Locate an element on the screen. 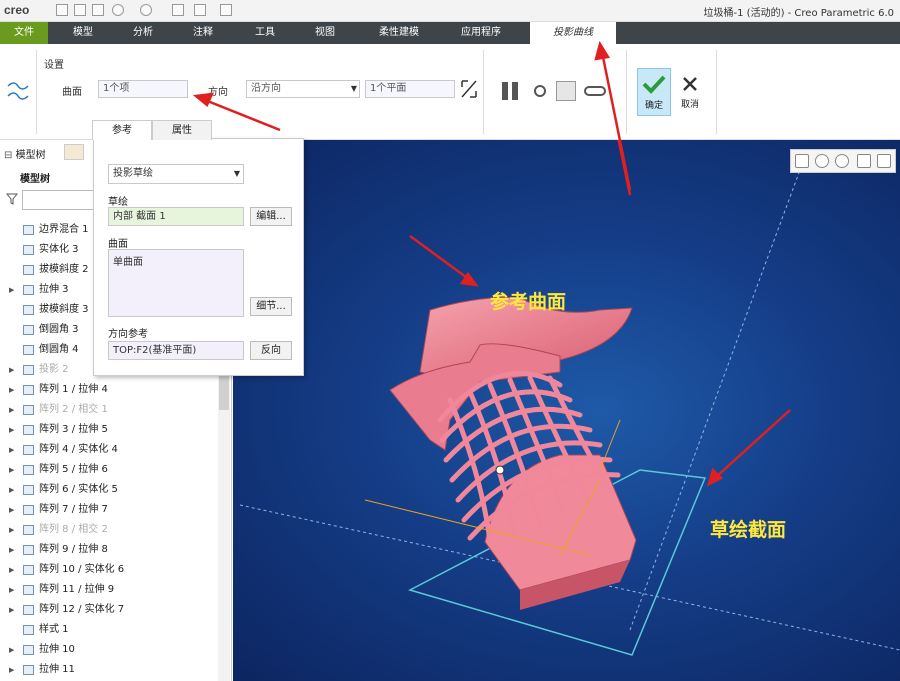 Image resolution: width=900 pixels, height=681 pixels. tree-item-label: 投影 2 is located at coordinates (54, 369).